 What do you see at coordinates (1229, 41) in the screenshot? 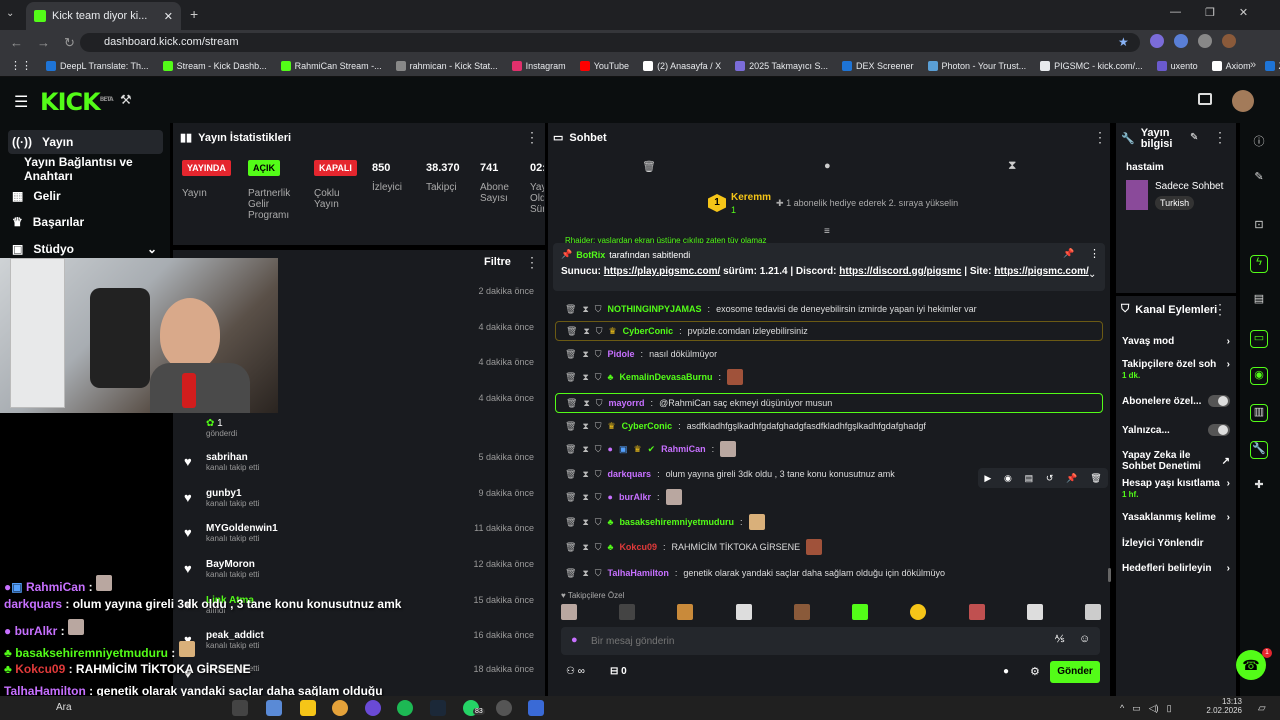
I see `profile-avatar` at bounding box center [1229, 41].